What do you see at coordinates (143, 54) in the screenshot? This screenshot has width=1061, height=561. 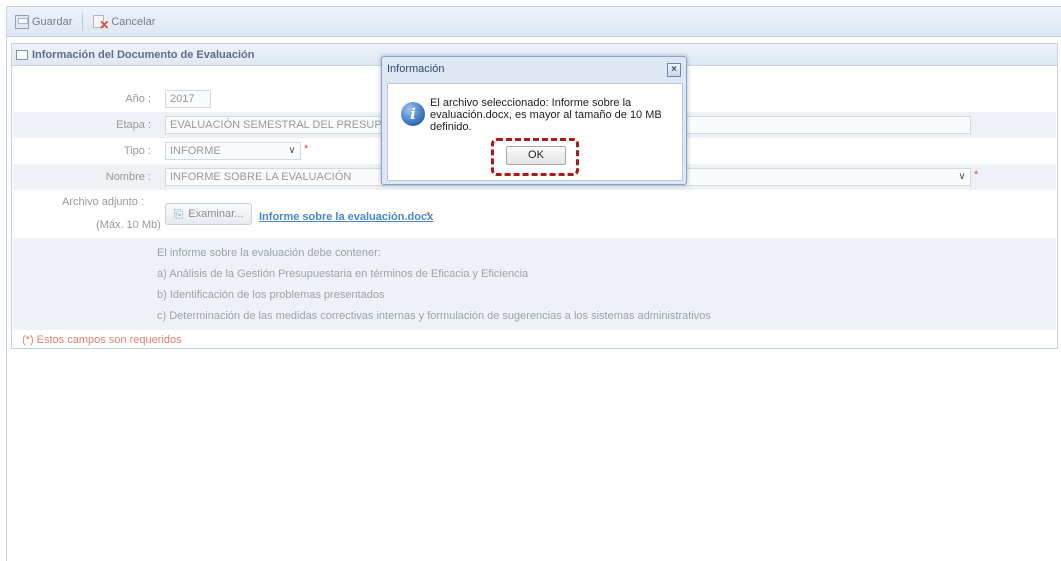 I see `panel-title: Información del Documento de Evaluación` at bounding box center [143, 54].